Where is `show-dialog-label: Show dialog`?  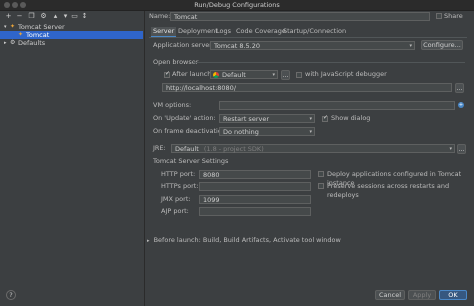
show-dialog-label: Show dialog is located at coordinates (351, 118).